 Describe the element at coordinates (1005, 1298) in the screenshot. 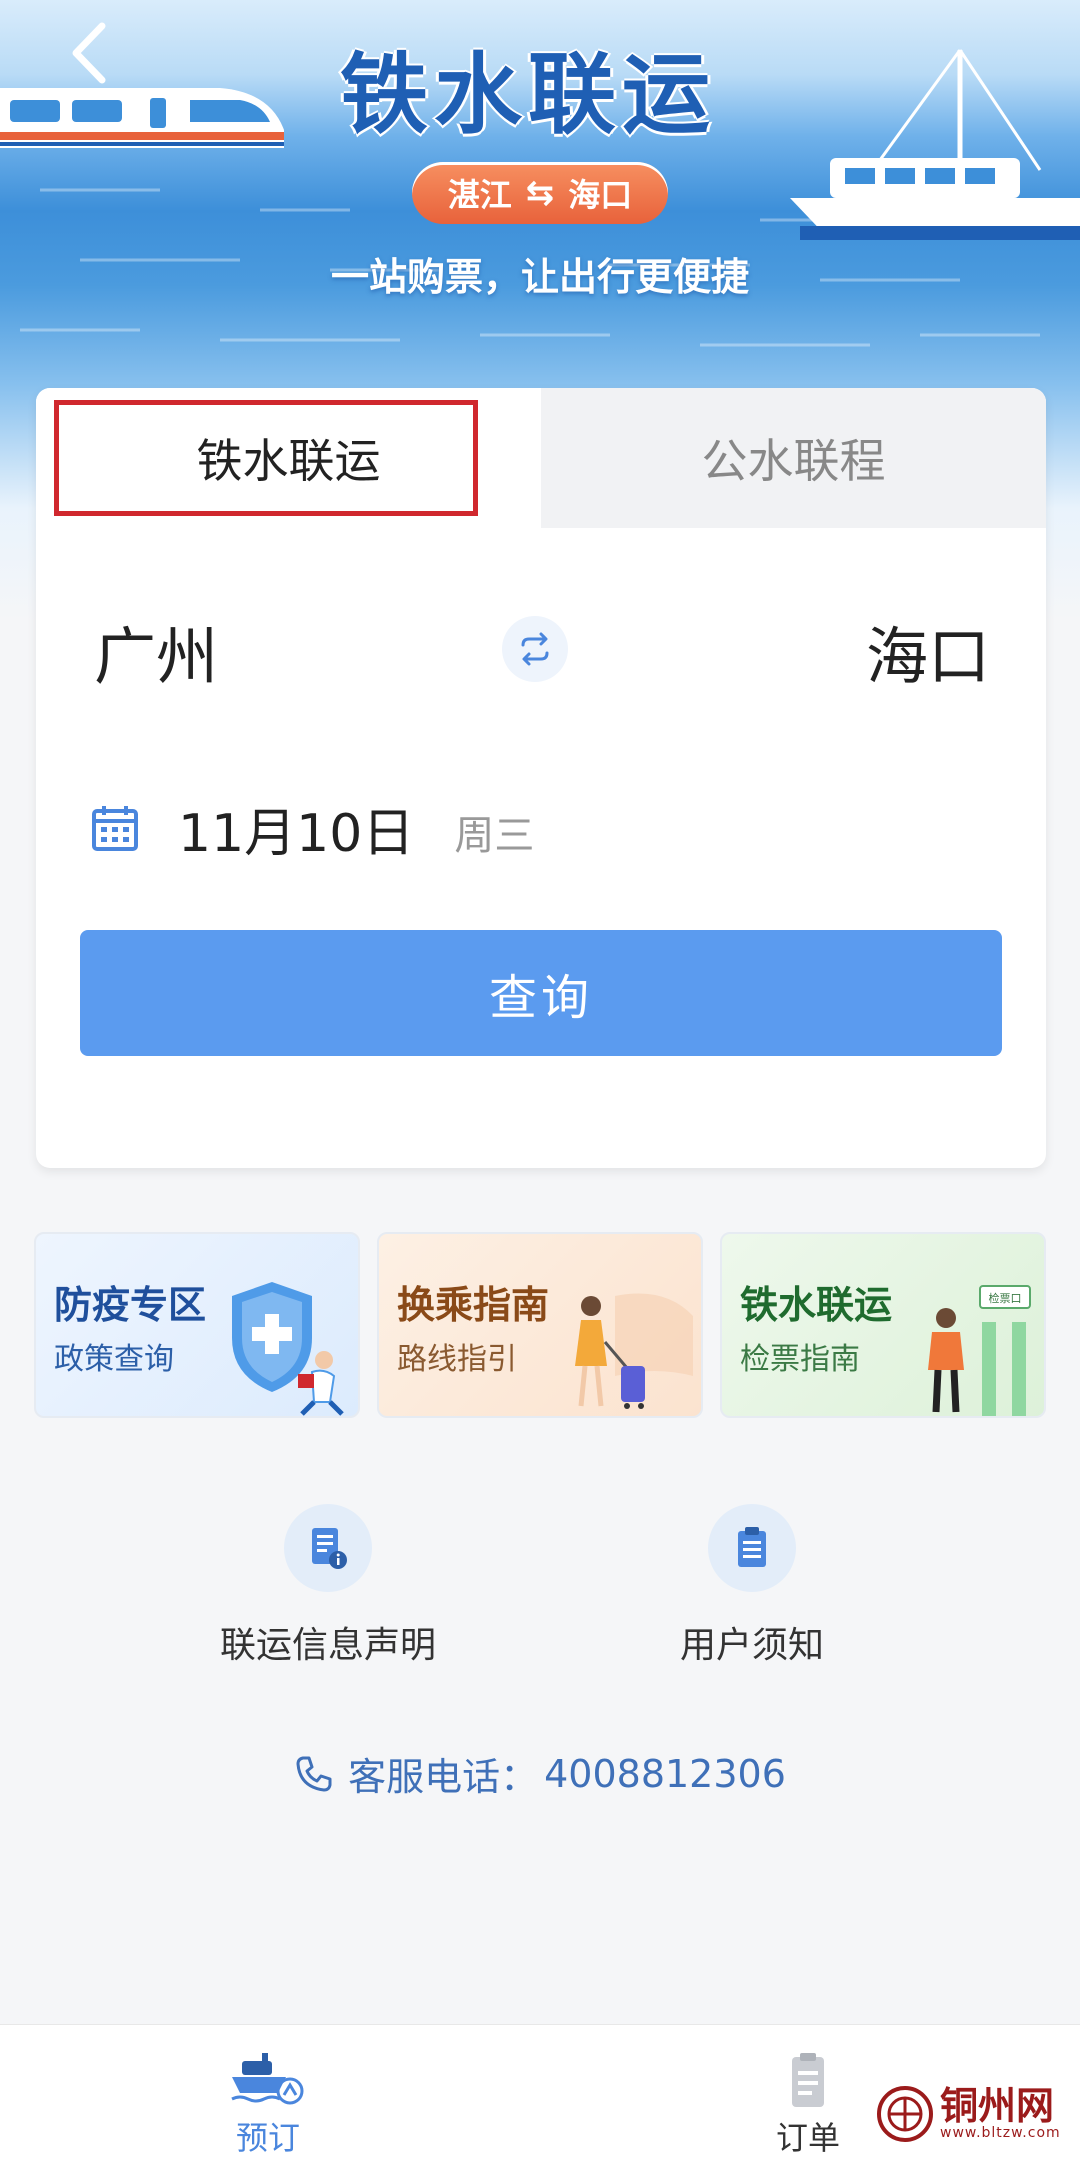

I see `gate-sign-text: 检票口` at that location.